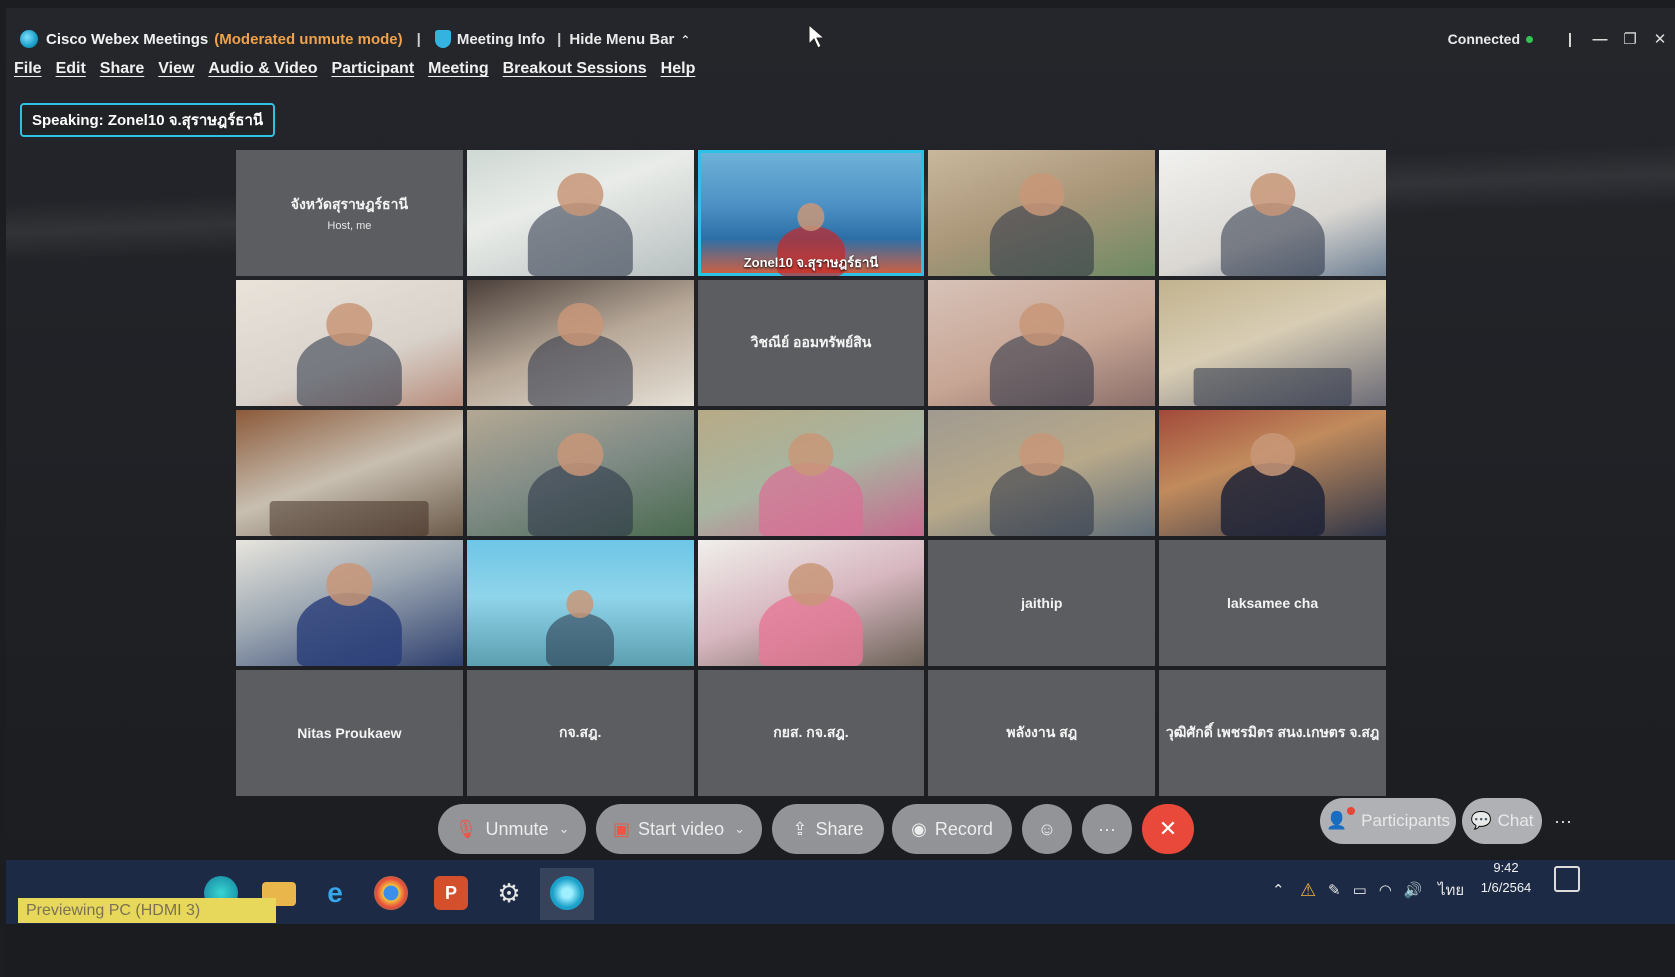 Image resolution: width=1675 pixels, height=977 pixels. Describe the element at coordinates (349, 204) in the screenshot. I see `participant-name: จังหวัดสุราษฎร์ธานี` at that location.